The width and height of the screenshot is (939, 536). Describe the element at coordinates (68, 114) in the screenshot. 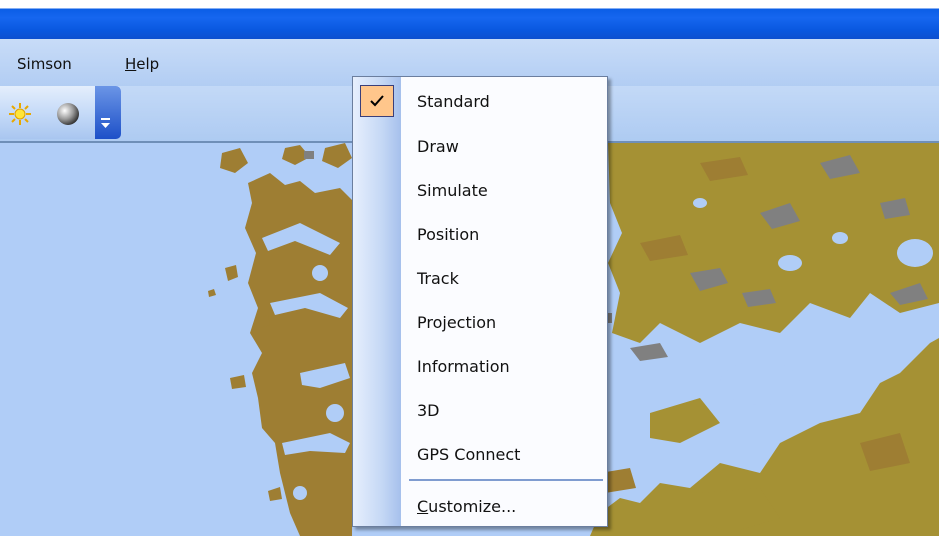

I see `sphere-icon` at that location.